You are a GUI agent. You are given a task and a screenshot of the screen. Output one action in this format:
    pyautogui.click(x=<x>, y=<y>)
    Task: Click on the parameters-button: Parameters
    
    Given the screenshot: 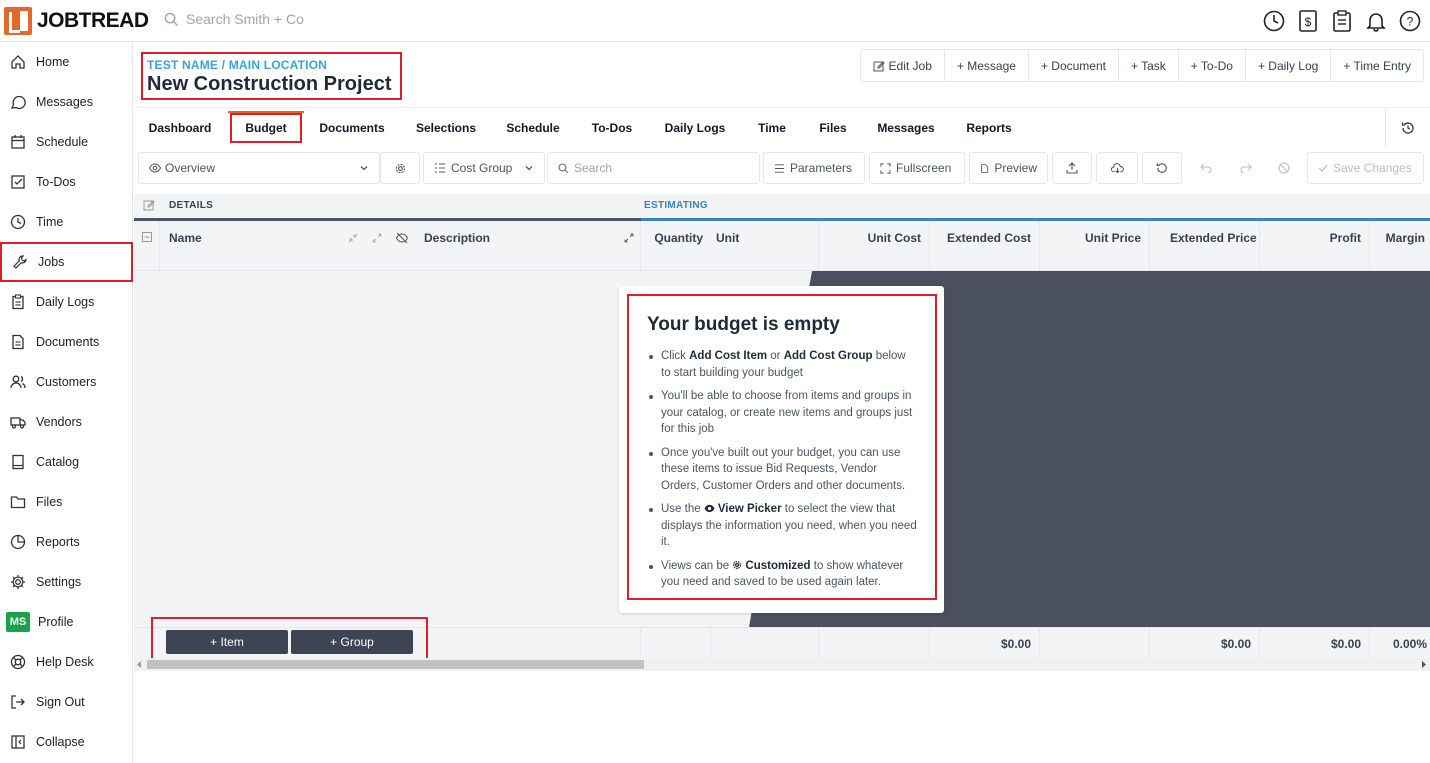 What is the action you would take?
    pyautogui.click(x=814, y=168)
    